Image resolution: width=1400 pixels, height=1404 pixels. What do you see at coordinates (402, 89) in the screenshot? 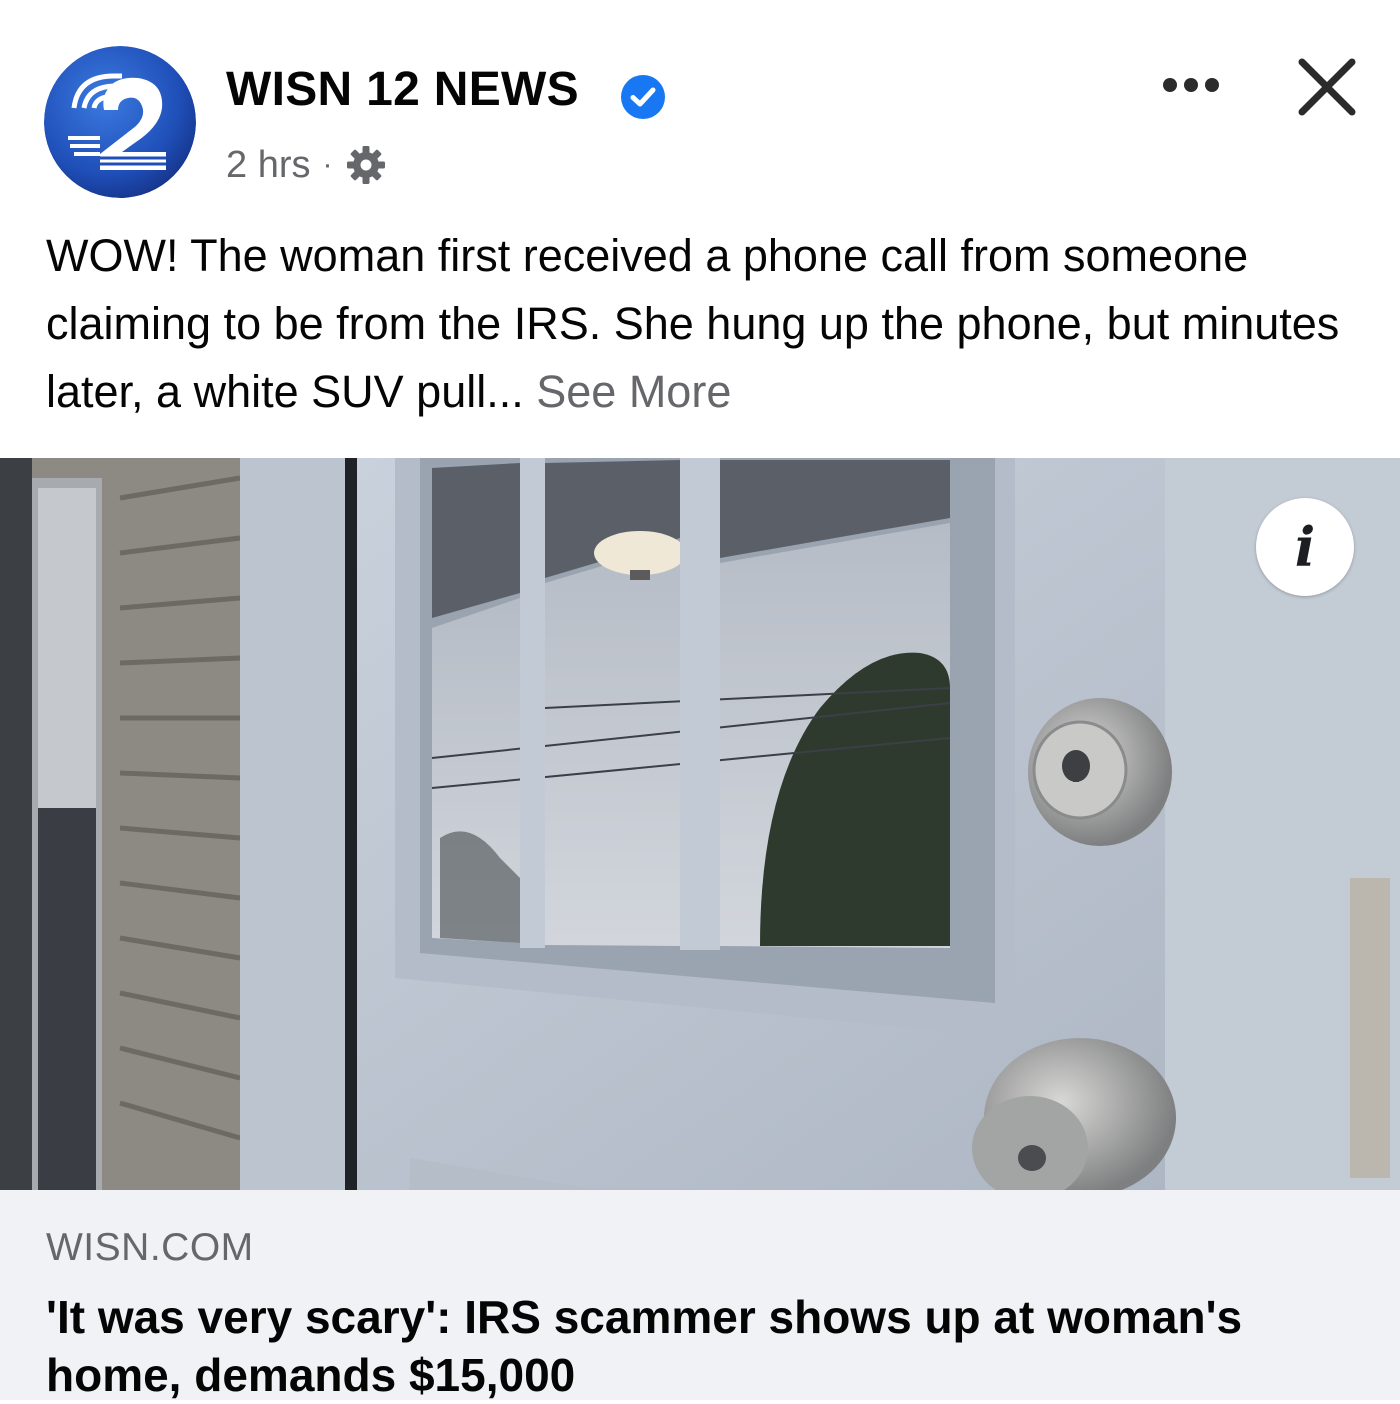
I see `page-name: WISN 12 NEWS` at bounding box center [402, 89].